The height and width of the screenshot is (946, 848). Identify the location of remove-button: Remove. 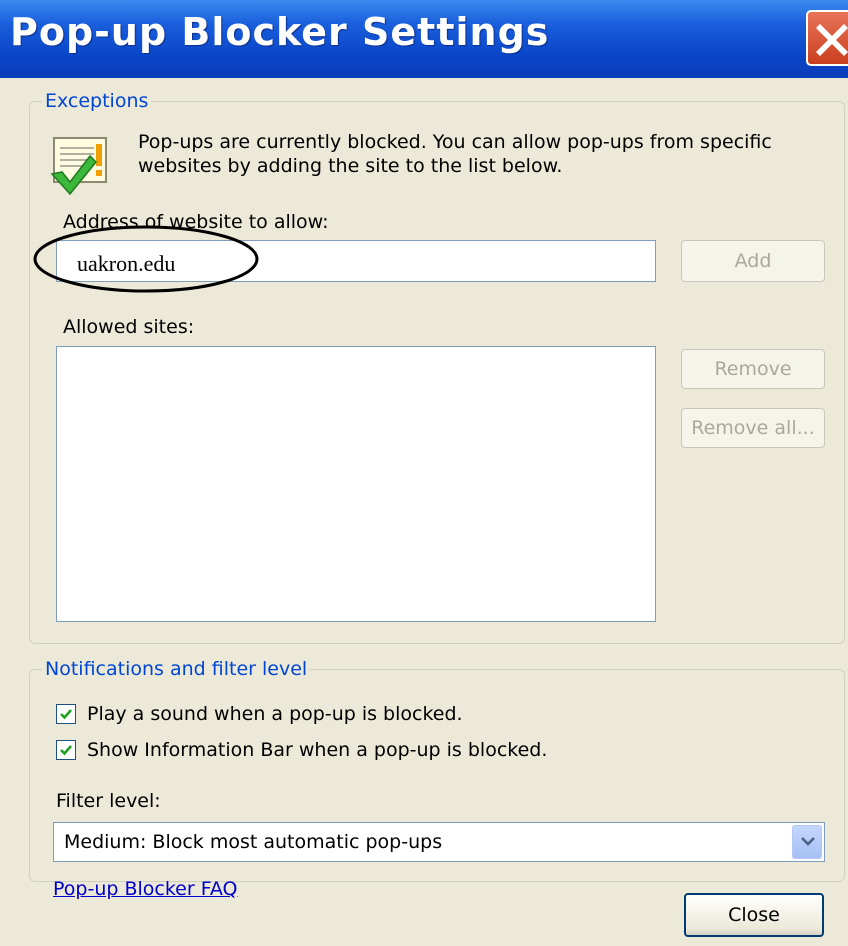
(753, 369).